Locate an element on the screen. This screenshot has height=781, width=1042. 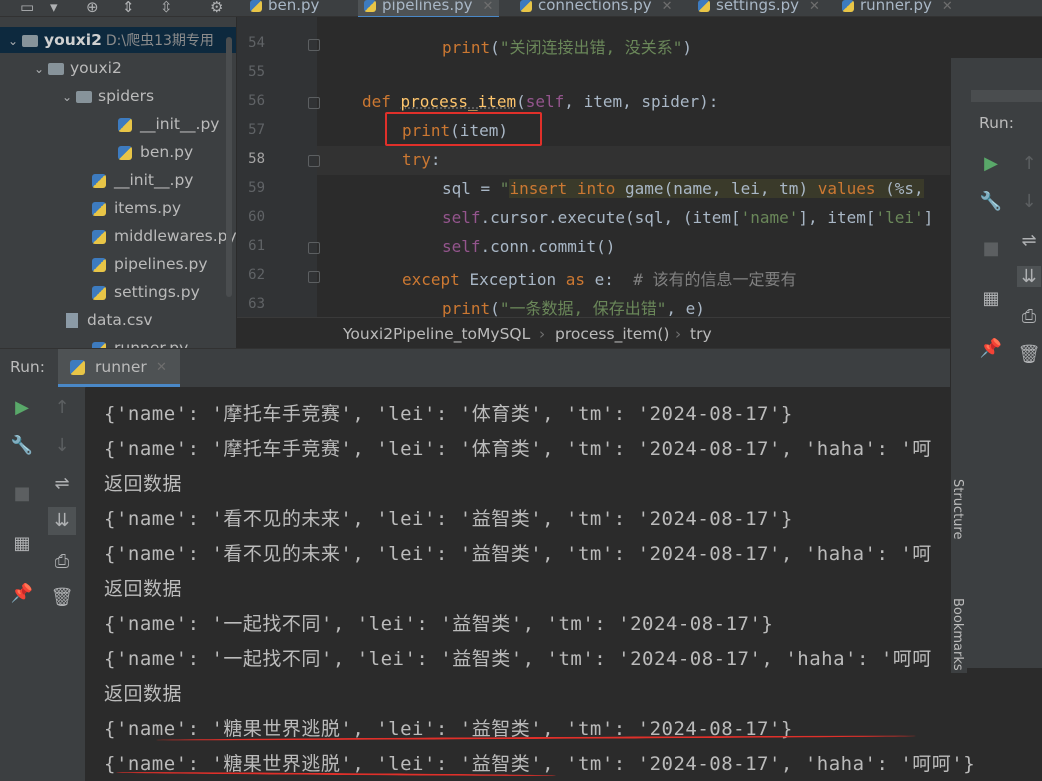
annotation-red-box is located at coordinates (463, 129).